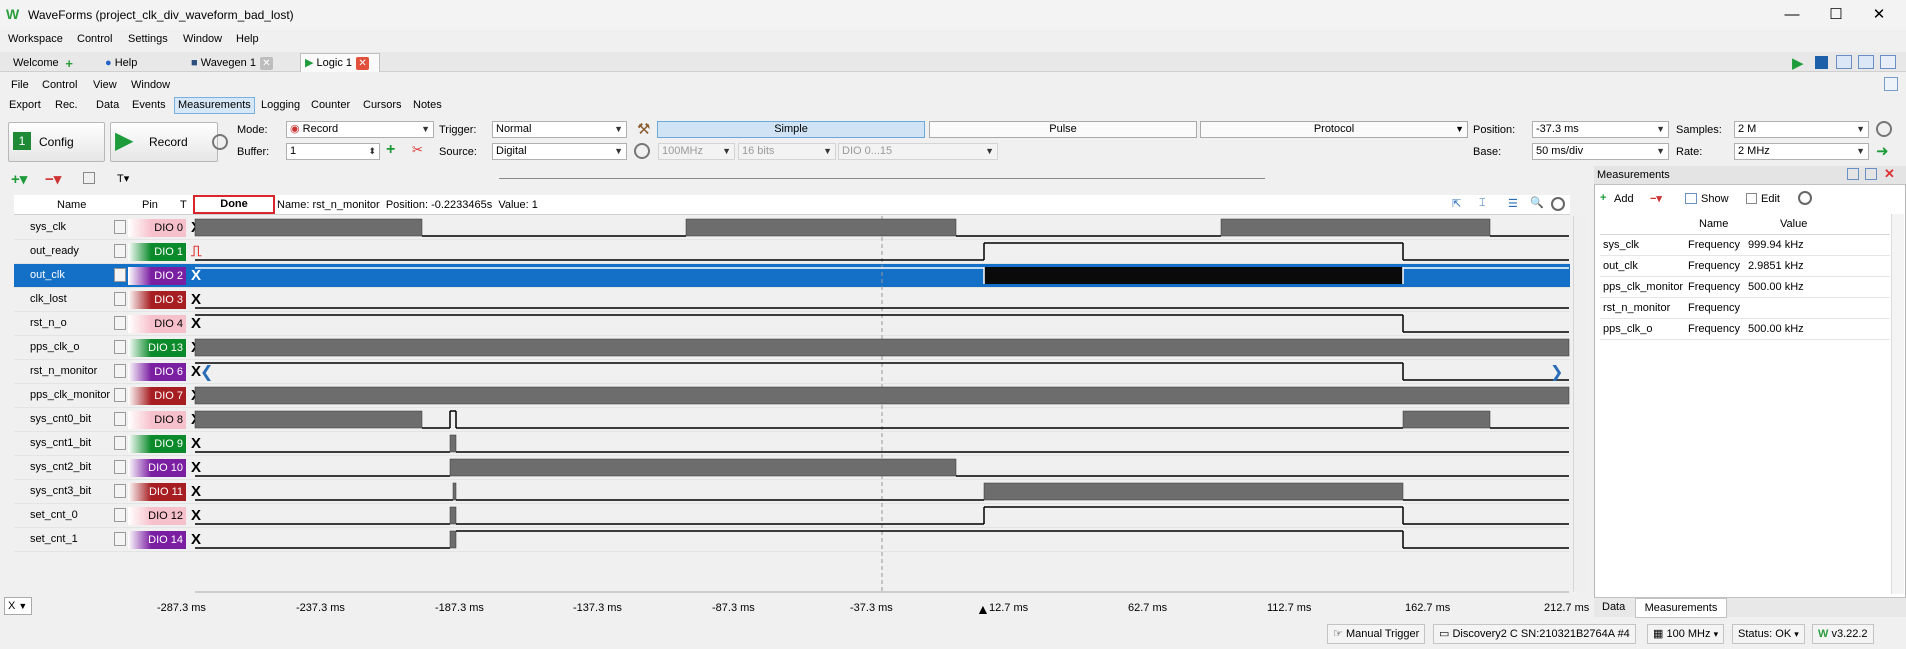 The width and height of the screenshot is (1906, 649). Describe the element at coordinates (1376, 634) in the screenshot. I see `manual-trigger-button: ☞ Manual Trigger` at that location.